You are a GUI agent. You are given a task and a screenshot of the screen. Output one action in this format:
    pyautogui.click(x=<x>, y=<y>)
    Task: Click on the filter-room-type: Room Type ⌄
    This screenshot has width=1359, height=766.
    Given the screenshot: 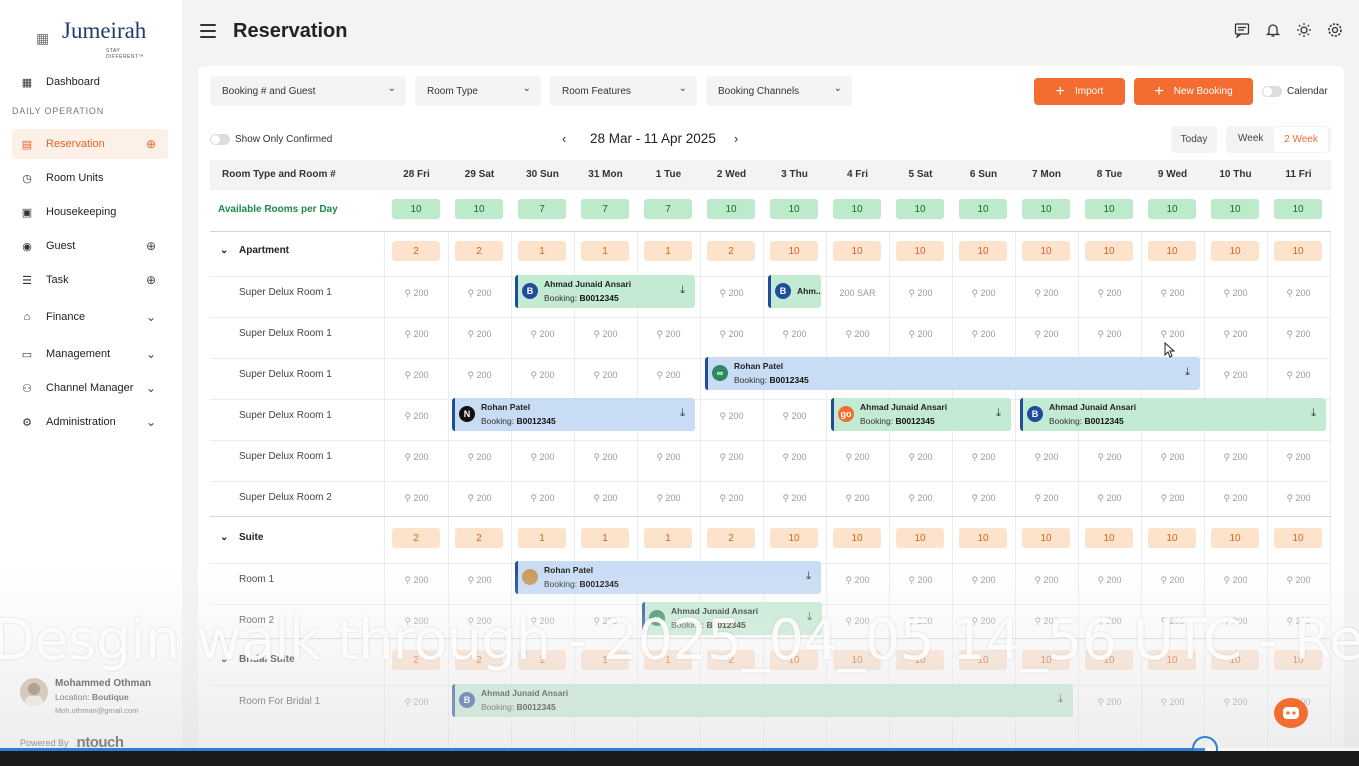 What is the action you would take?
    pyautogui.click(x=478, y=91)
    